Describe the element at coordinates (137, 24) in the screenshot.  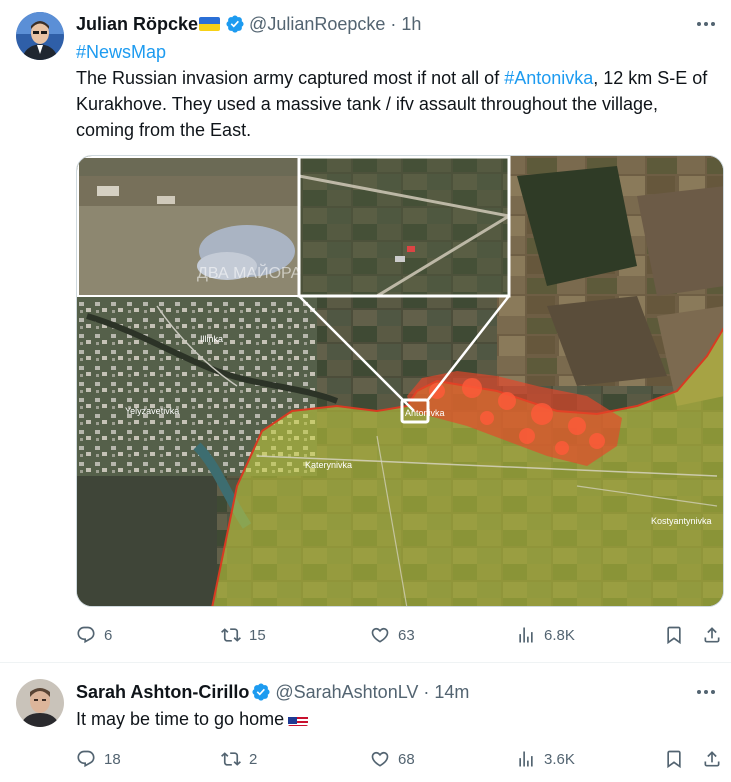
I see `author-name: Julian Röpcke` at that location.